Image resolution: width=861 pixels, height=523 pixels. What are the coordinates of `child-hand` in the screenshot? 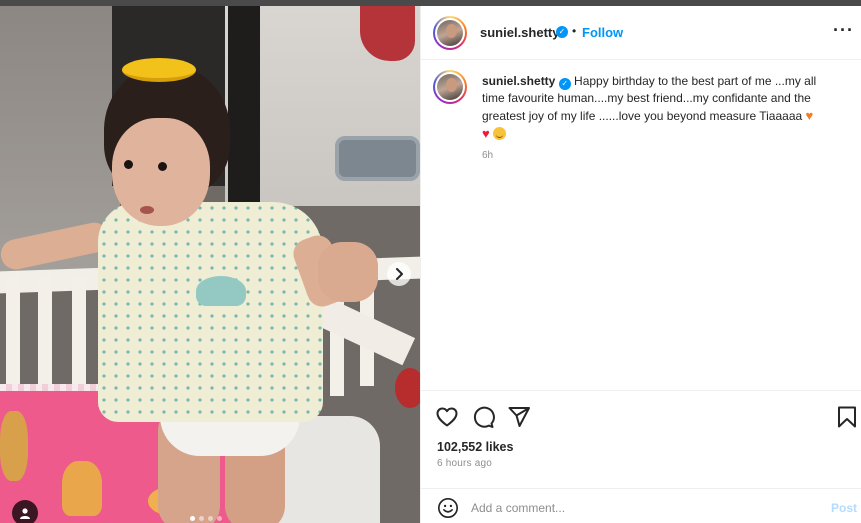 It's located at (348, 272).